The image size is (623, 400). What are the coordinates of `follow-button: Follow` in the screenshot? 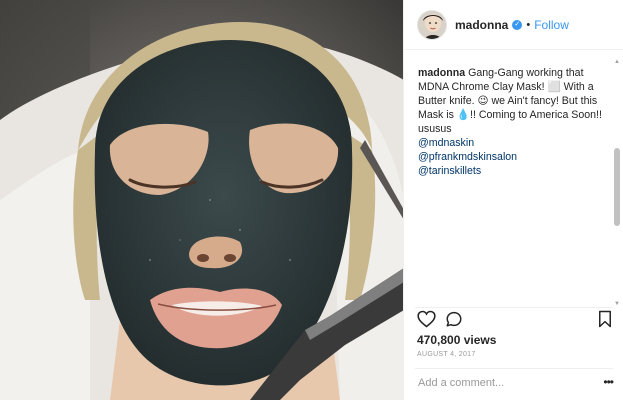 It's located at (551, 25).